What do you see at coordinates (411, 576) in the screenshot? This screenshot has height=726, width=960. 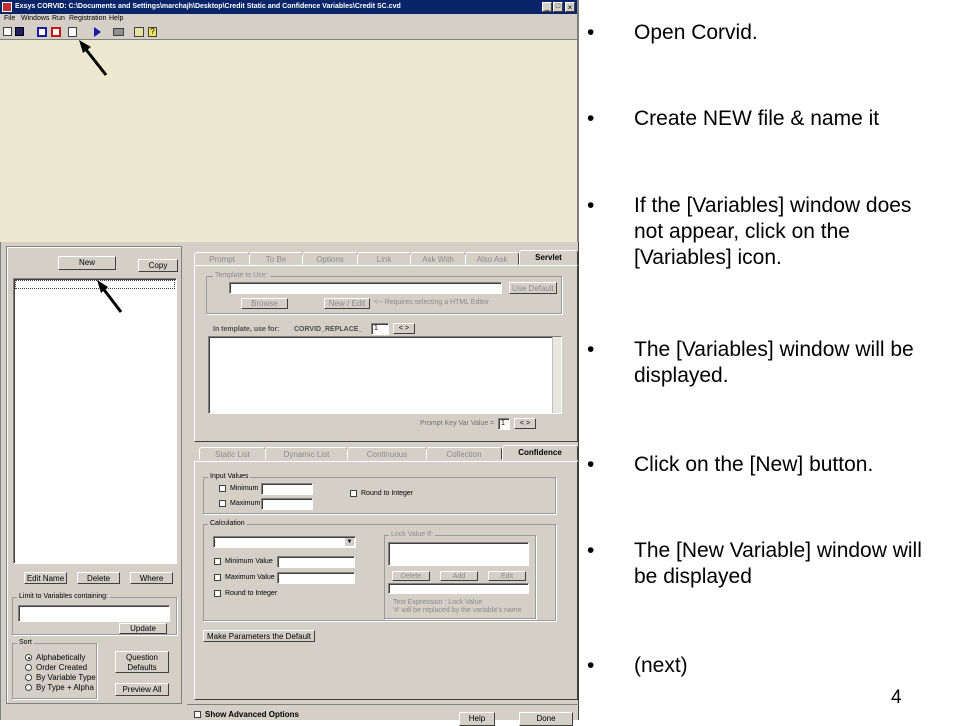 I see `lock-delete-button: Delete` at bounding box center [411, 576].